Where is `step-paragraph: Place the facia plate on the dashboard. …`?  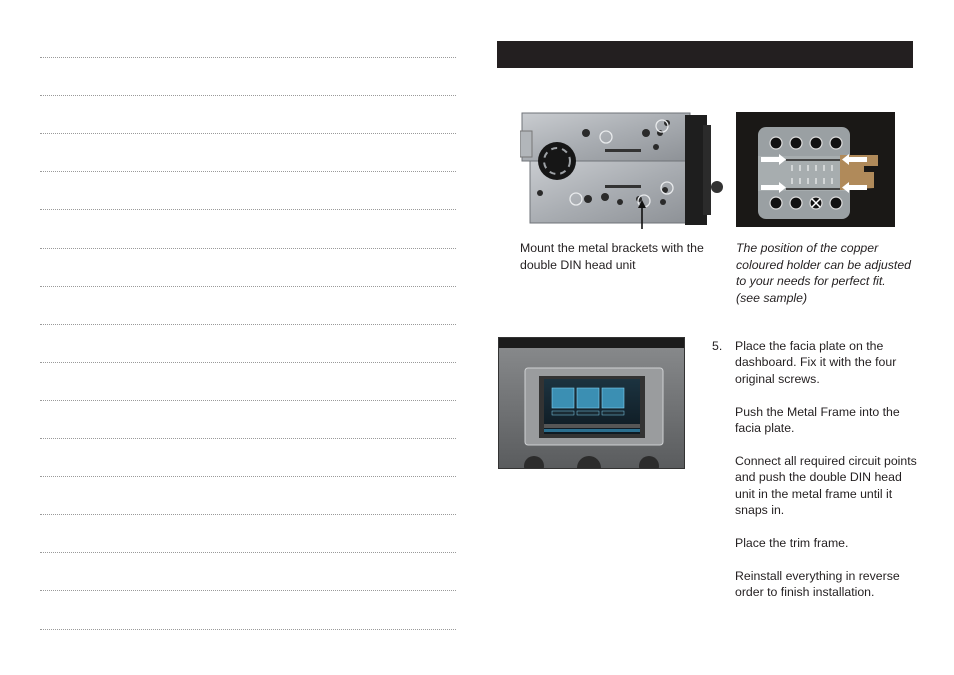
step-paragraph: Place the facia plate on the dashboard. … is located at coordinates (816, 362).